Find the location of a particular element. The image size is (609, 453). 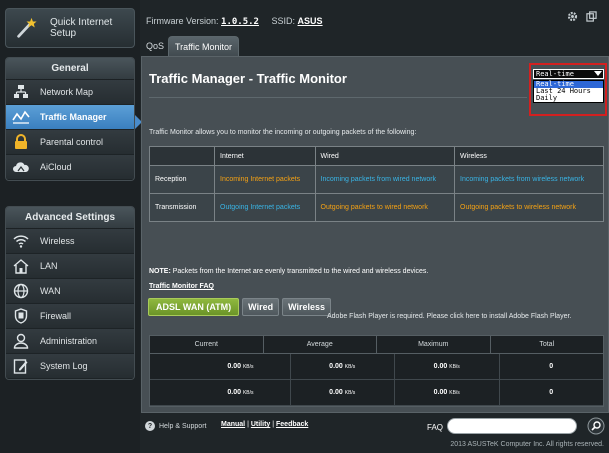

sidebar-item-system-log: System Log is located at coordinates (70, 366).